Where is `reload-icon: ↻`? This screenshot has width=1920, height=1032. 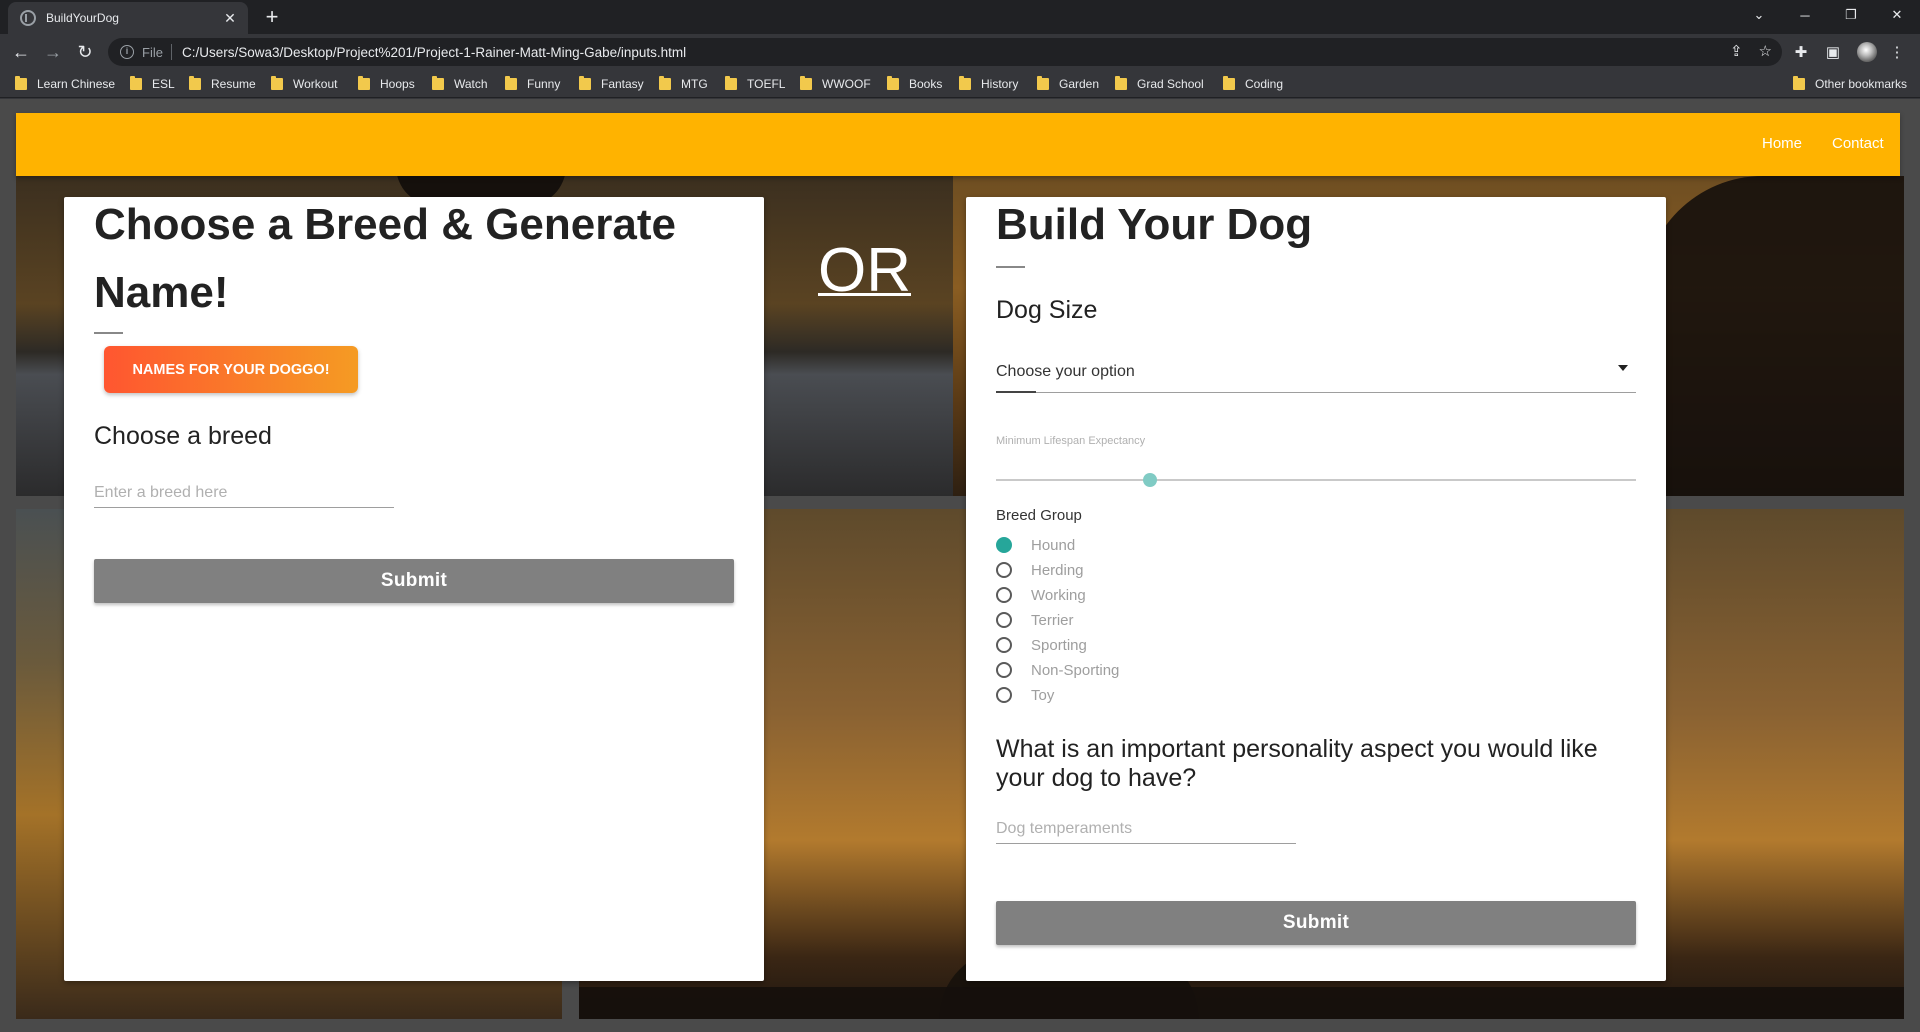 reload-icon: ↻ is located at coordinates (85, 52).